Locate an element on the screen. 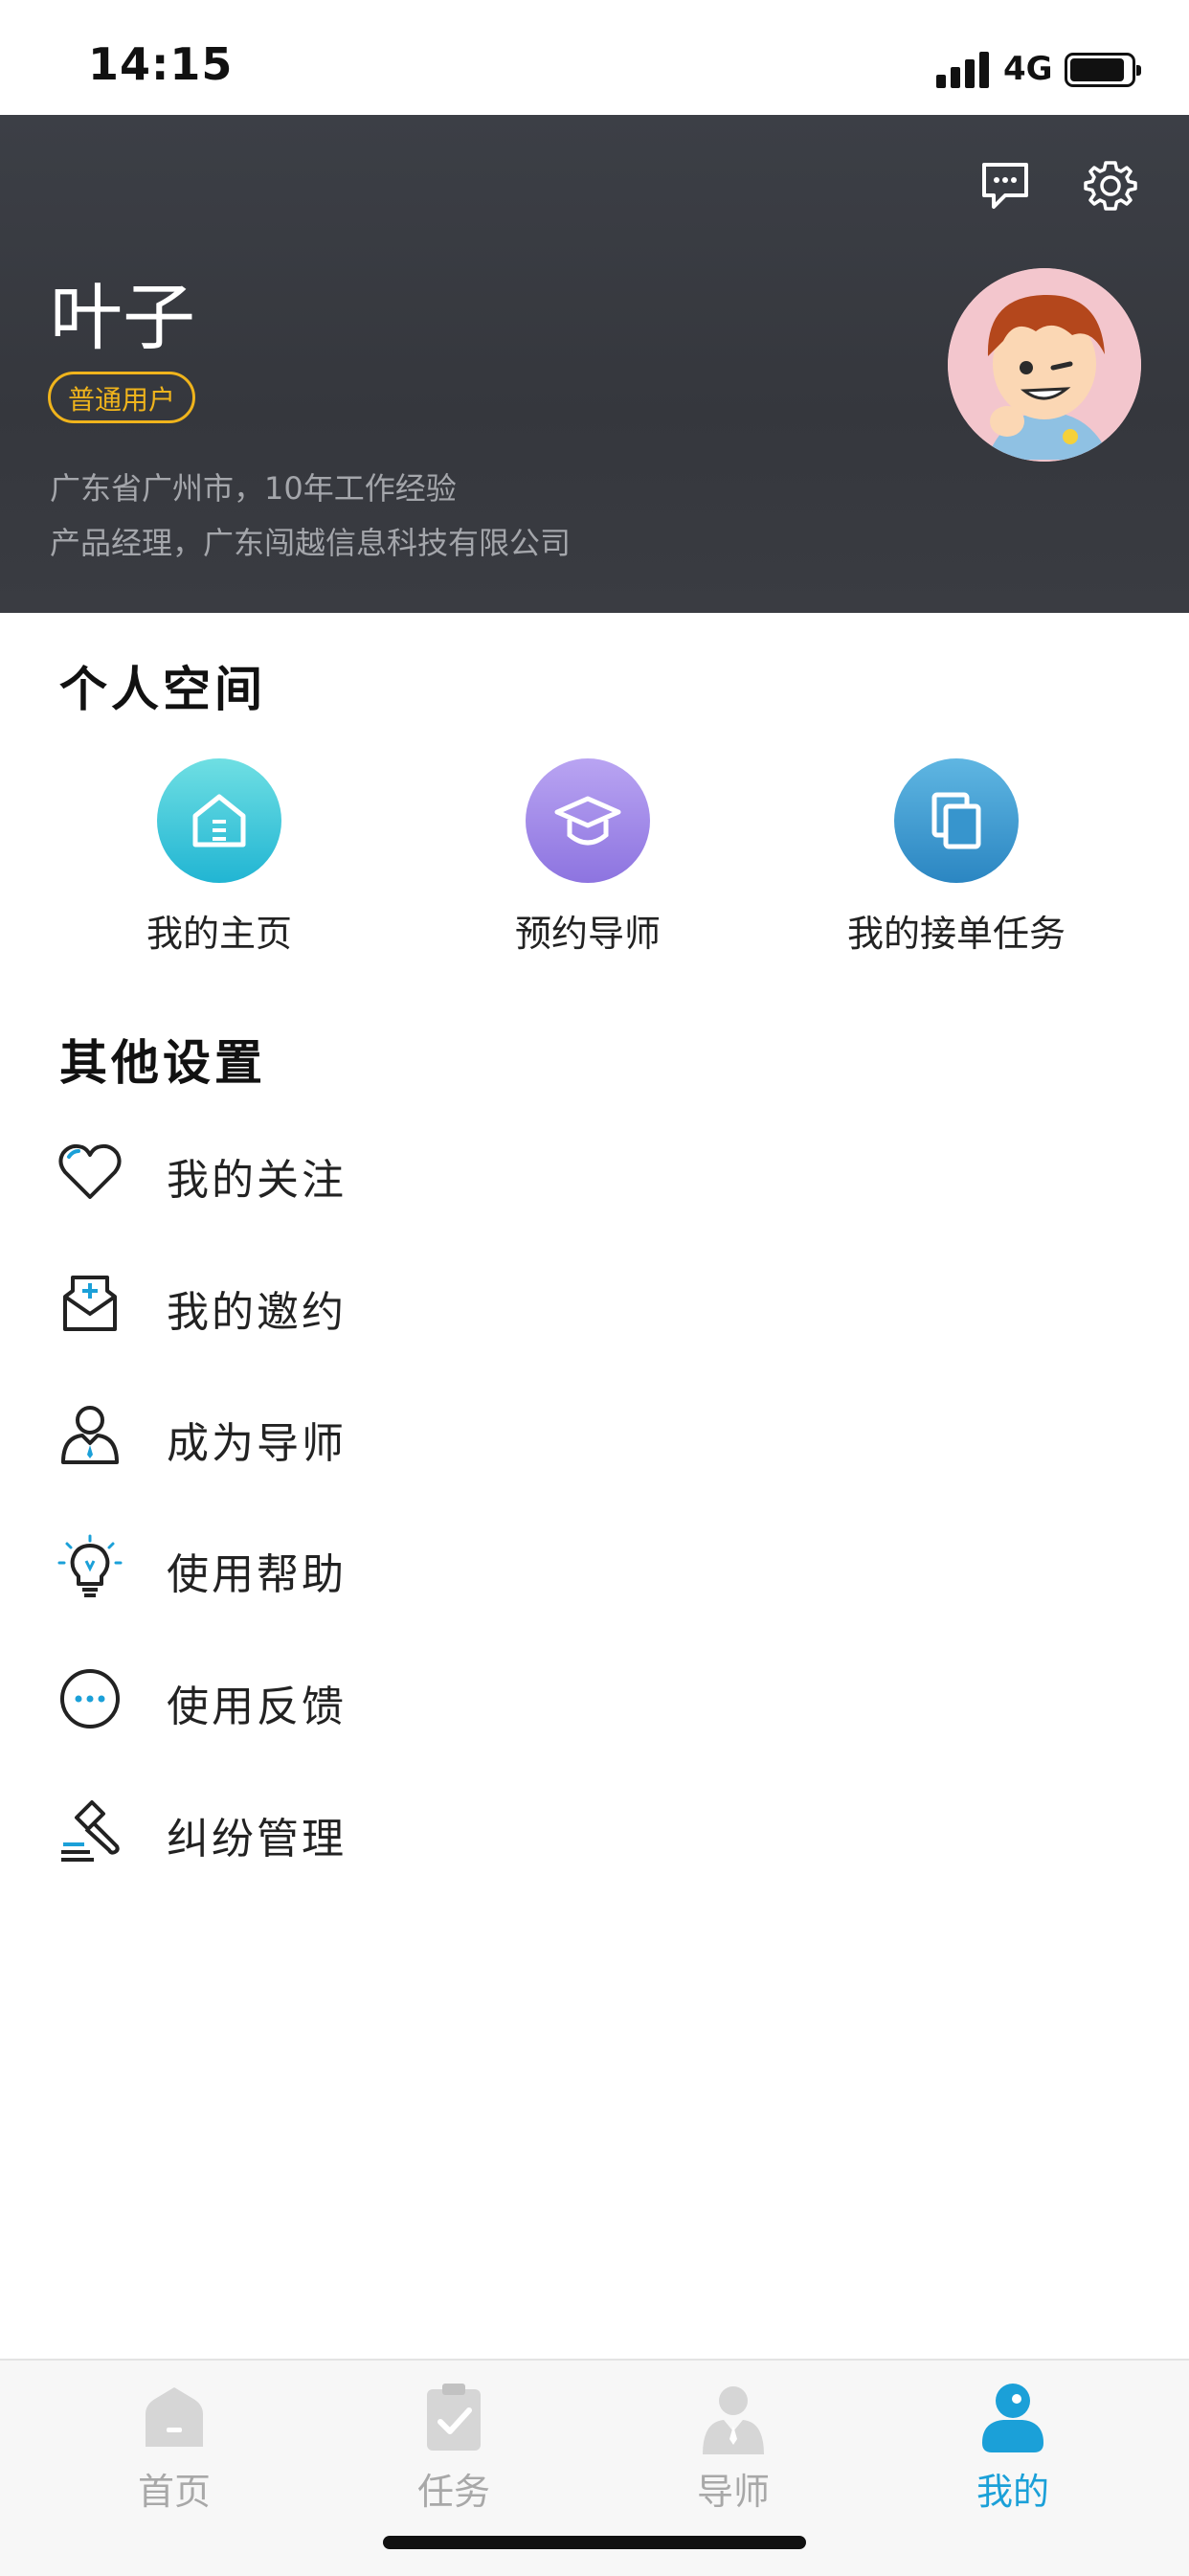 This screenshot has height=2576, width=1189. tab-home: 首页 is located at coordinates (174, 2447).